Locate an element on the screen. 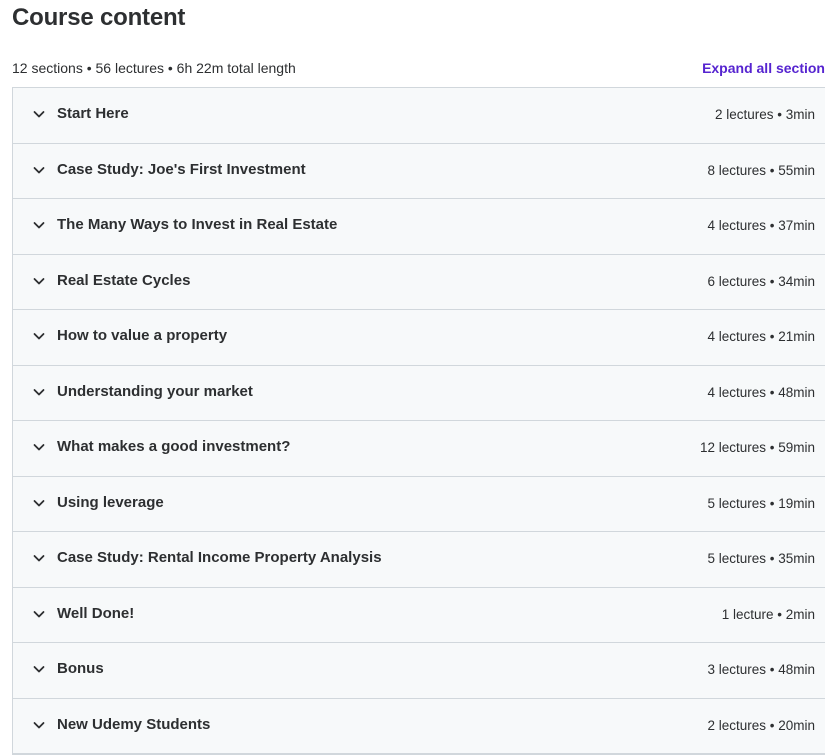  section-row: Start Here 2 lectures • 3min is located at coordinates (419, 116).